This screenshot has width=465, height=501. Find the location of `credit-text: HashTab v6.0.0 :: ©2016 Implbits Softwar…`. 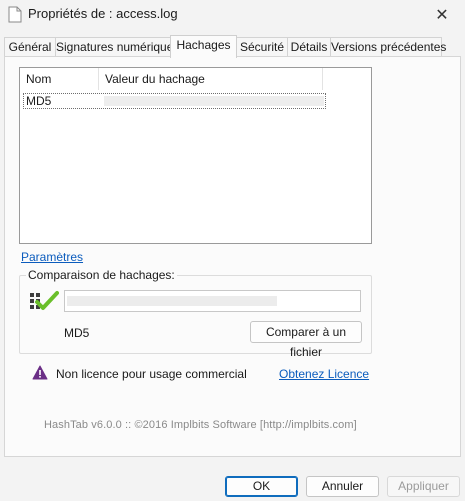

credit-text: HashTab v6.0.0 :: ©2016 Implbits Softwar… is located at coordinates (200, 425).